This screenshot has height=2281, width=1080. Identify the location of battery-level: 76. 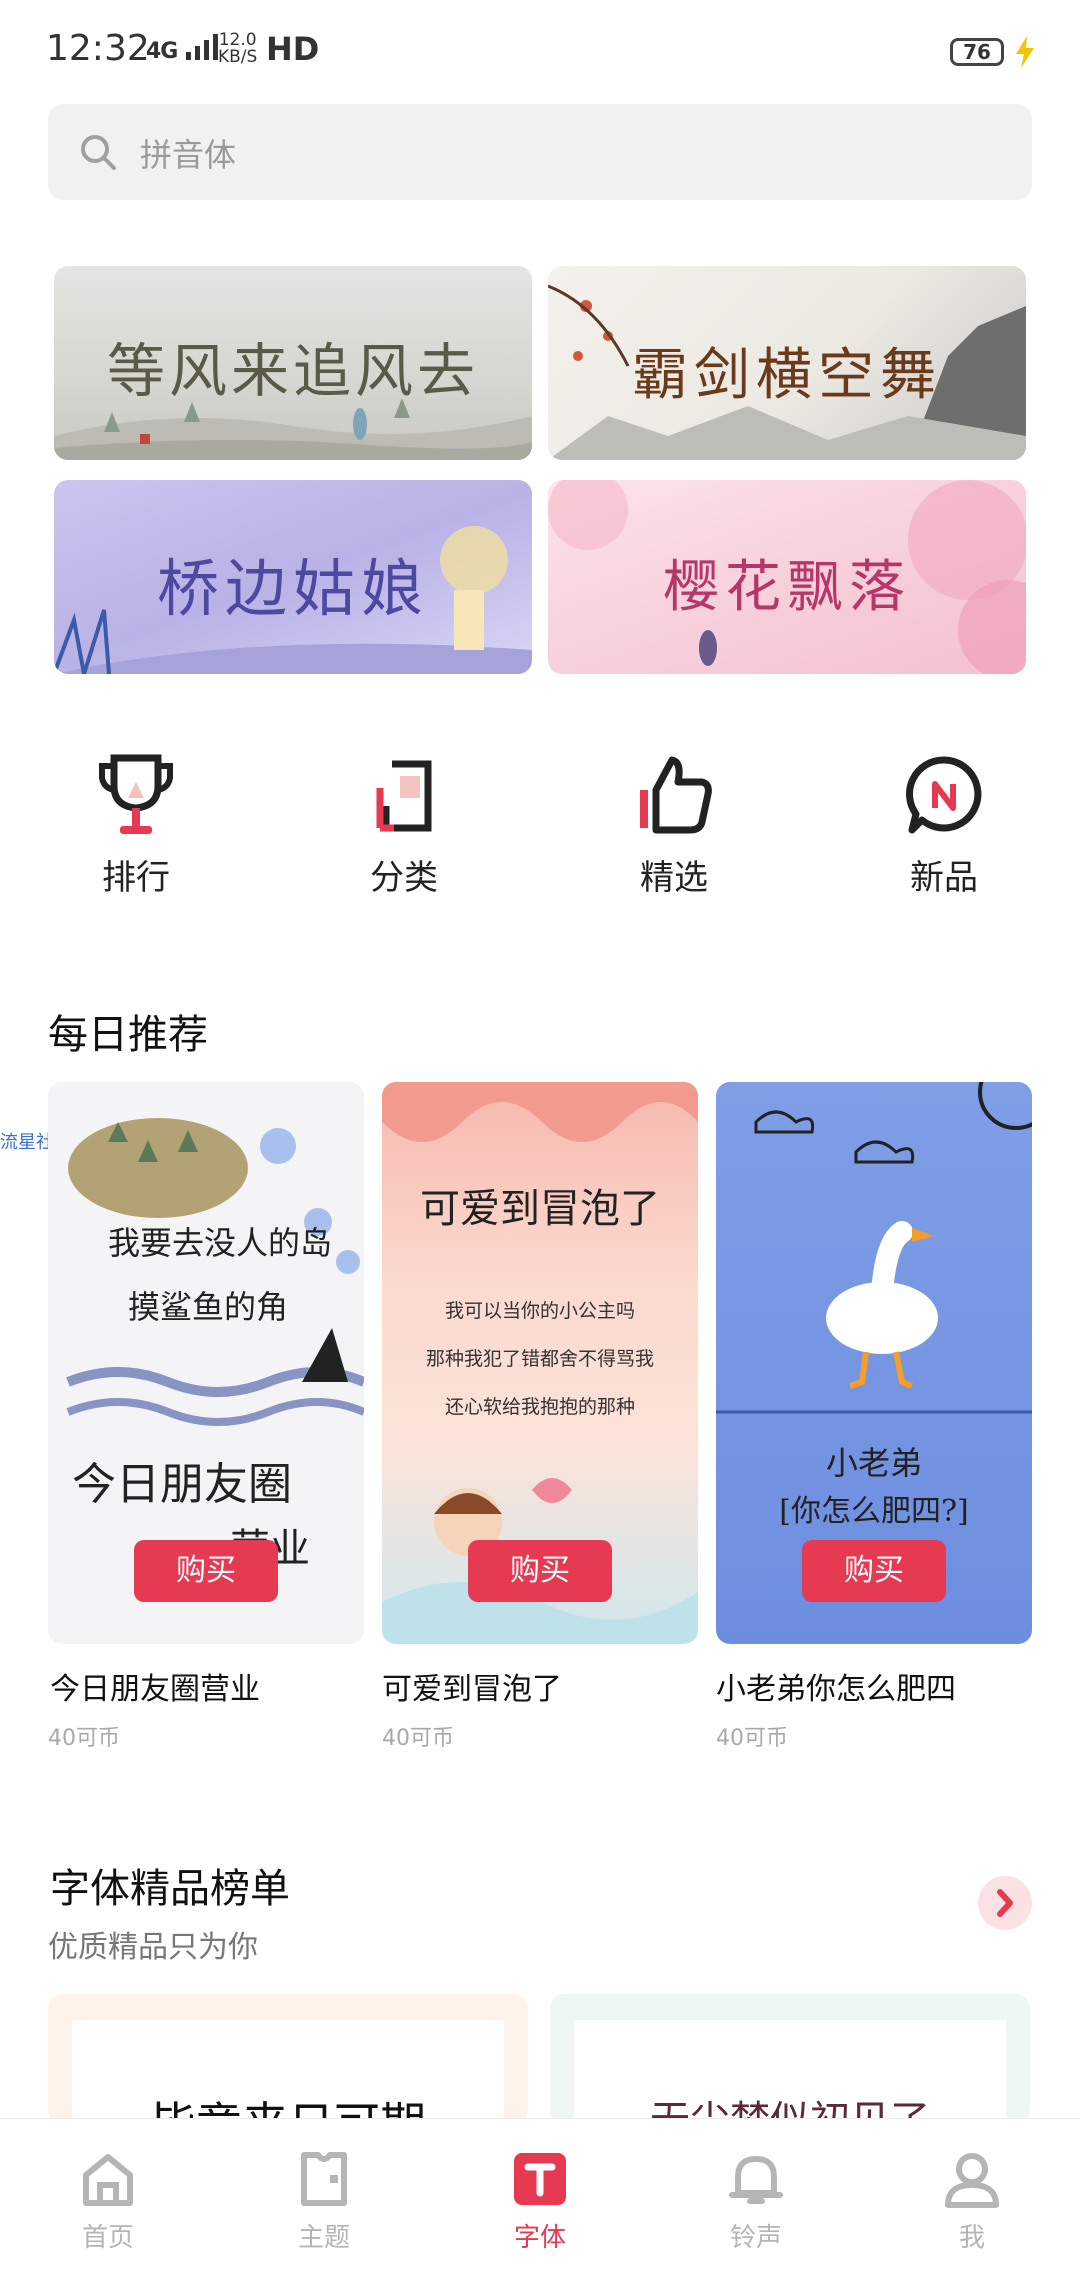
(977, 52).